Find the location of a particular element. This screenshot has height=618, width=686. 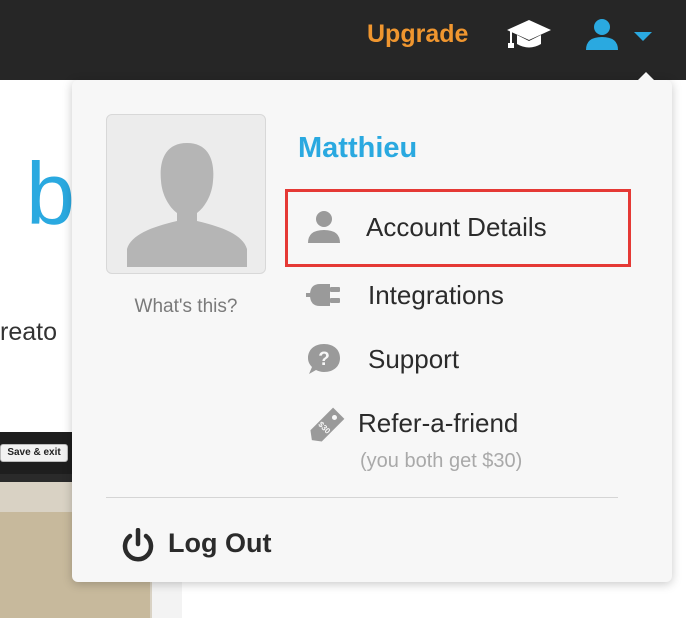

menu-divider is located at coordinates (362, 497).